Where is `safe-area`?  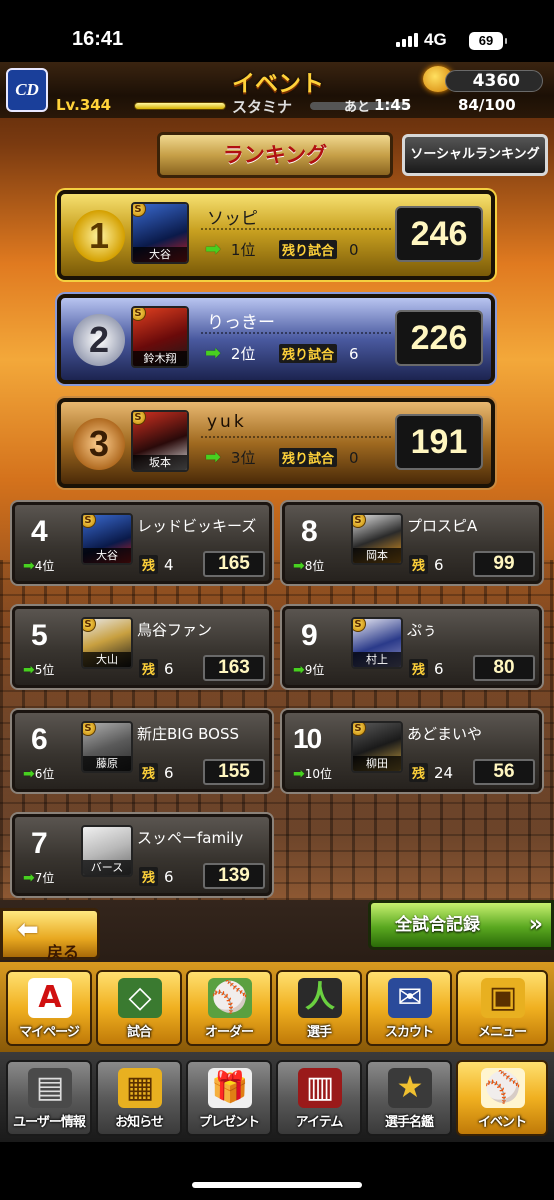 safe-area is located at coordinates (277, 1171).